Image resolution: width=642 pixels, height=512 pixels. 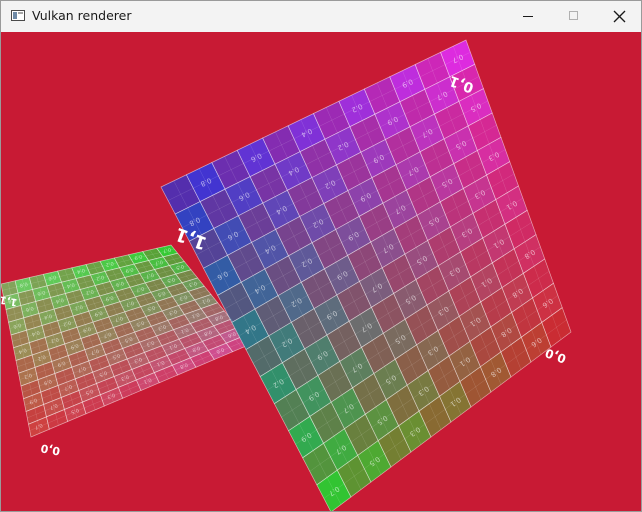 I want to click on window-title: Vulkan renderer, so click(x=82, y=15).